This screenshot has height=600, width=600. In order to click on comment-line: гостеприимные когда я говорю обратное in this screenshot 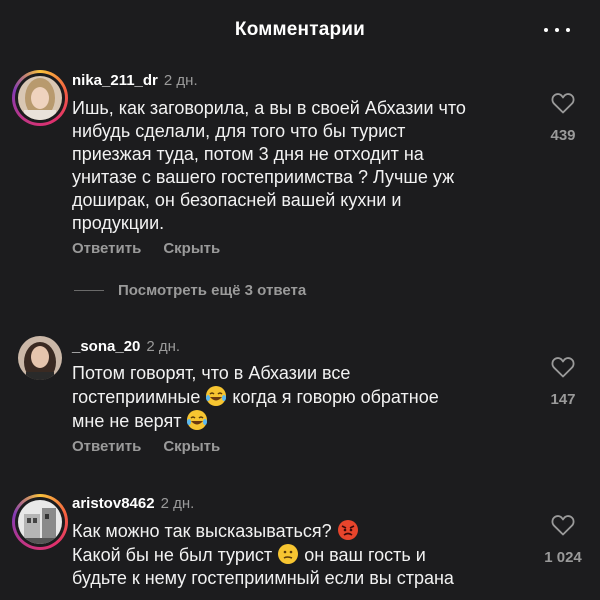, I will do `click(292, 397)`.